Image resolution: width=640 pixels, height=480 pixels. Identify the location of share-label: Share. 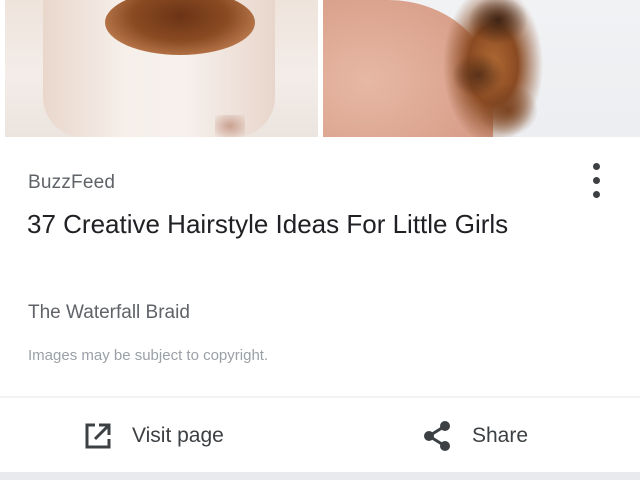
(500, 435).